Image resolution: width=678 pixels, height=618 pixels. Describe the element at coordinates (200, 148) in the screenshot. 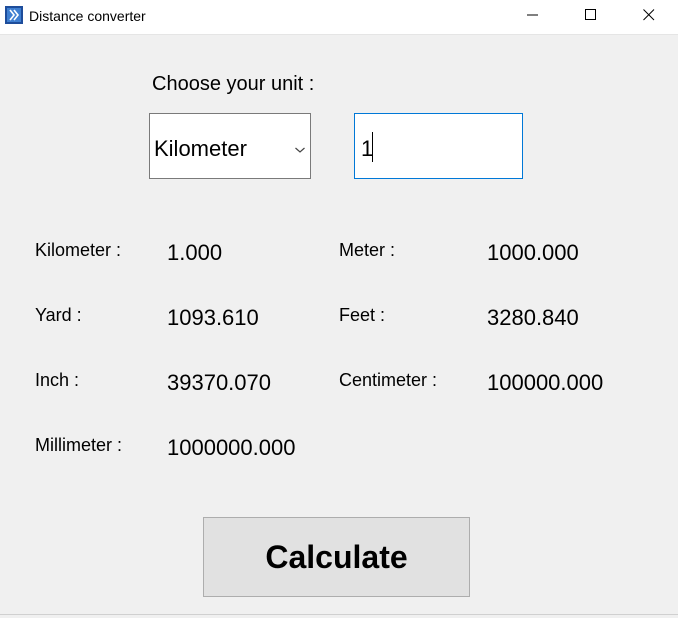

I see `selected-unit-value: Kilometer` at that location.